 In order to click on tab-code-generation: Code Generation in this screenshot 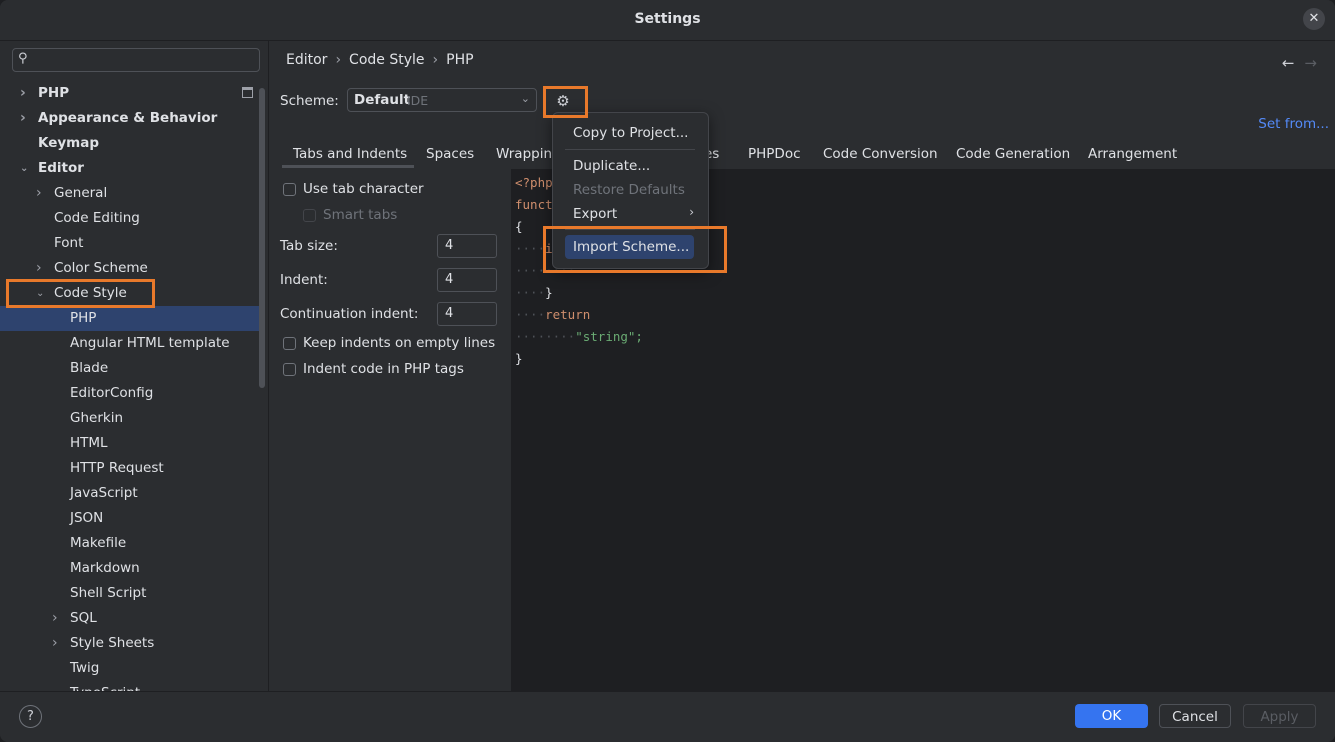, I will do `click(1013, 154)`.